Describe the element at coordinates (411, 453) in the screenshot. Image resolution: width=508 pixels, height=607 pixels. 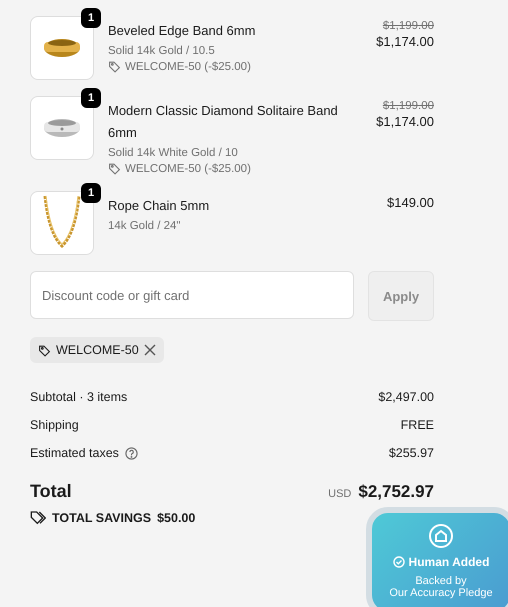
I see `summary-value: $255.97` at that location.